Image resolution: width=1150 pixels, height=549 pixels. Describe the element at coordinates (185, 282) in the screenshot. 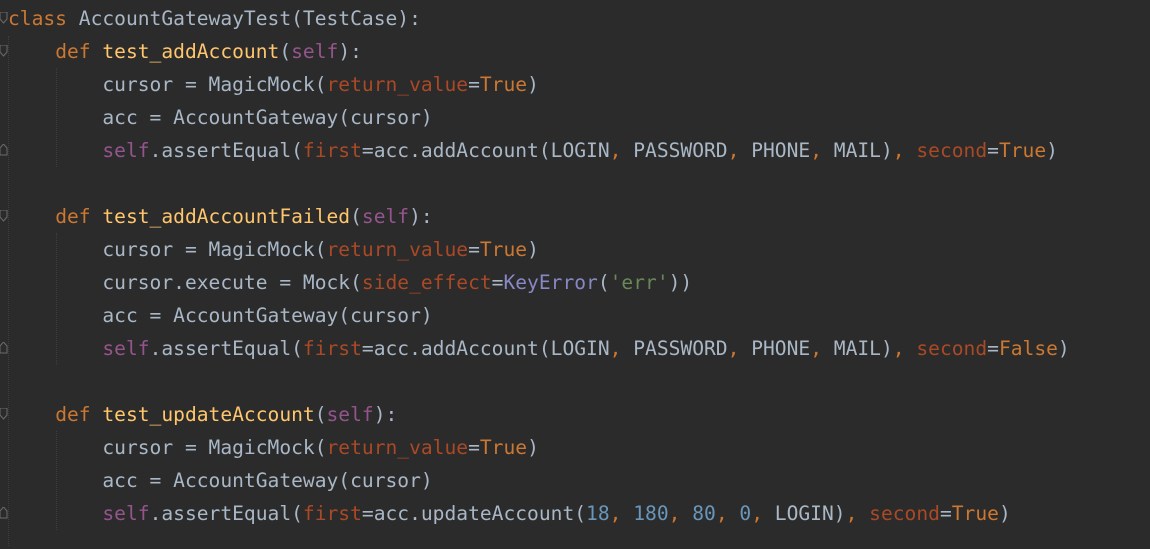

I see `code-token: cursor.execute = Mock(` at that location.